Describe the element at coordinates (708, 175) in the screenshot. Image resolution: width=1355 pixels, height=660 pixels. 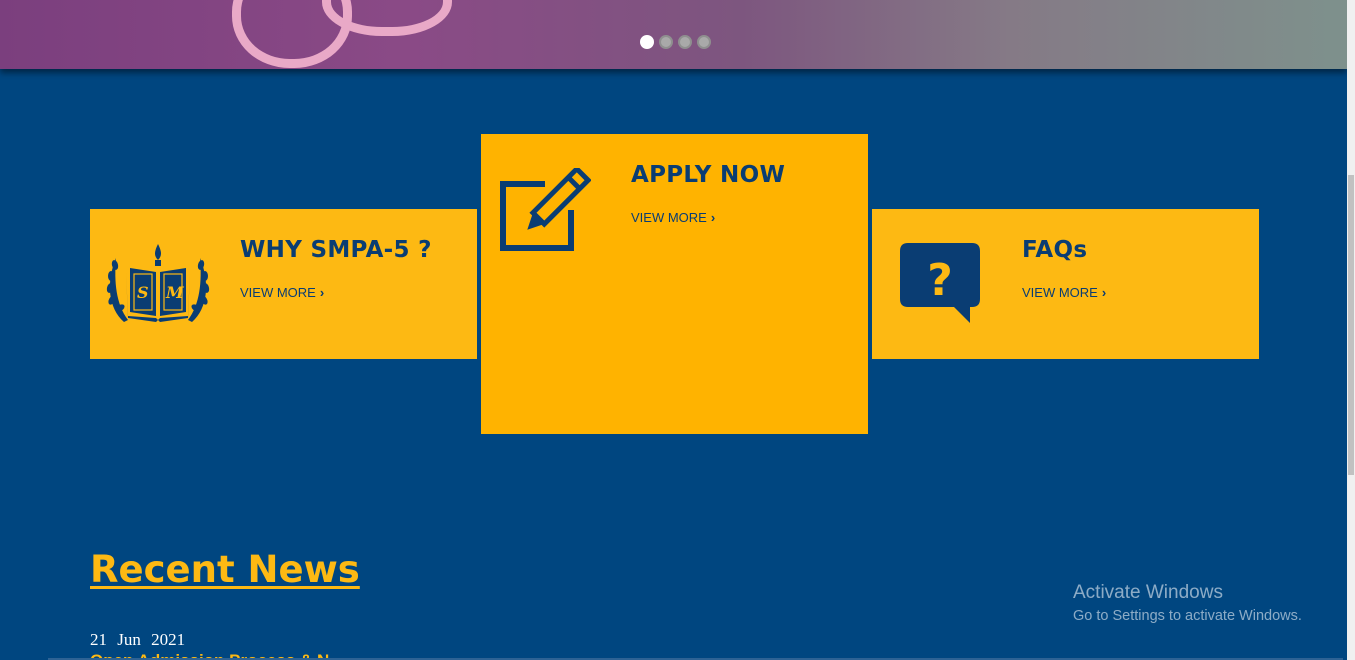
I see `card-title: APPLY NOW` at that location.